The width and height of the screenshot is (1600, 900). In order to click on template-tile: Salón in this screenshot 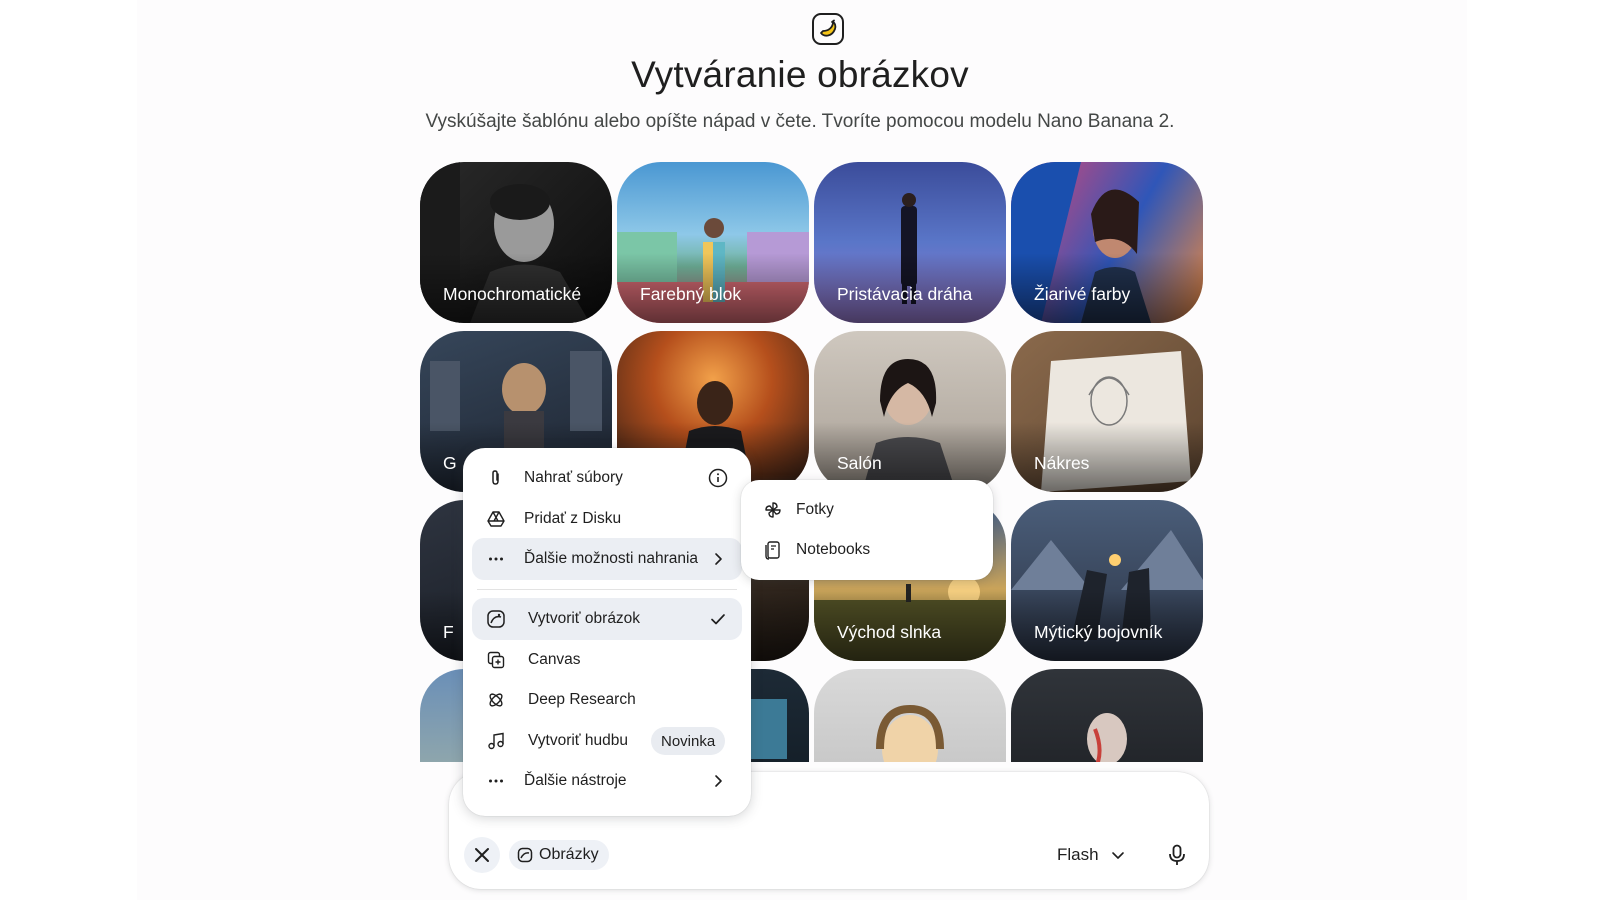, I will do `click(910, 411)`.